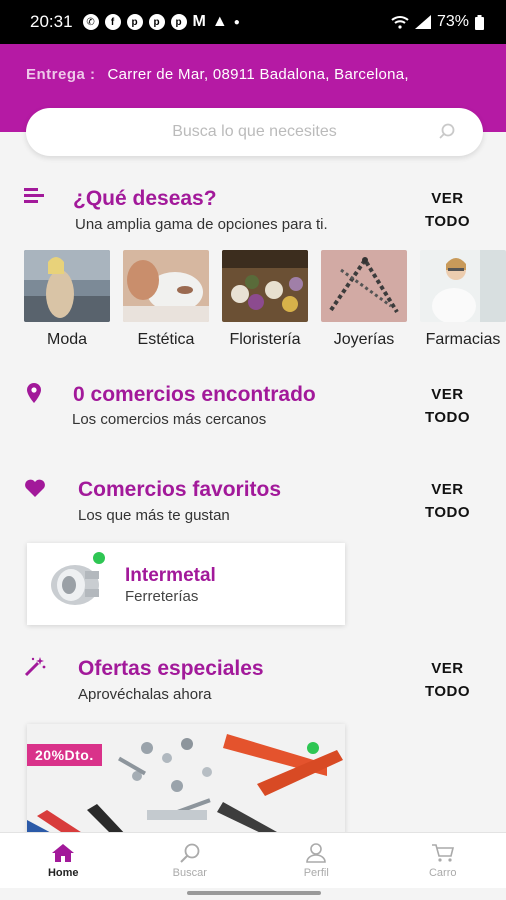 Image resolution: width=506 pixels, height=900 pixels. I want to click on shops-title: 0 comercios encontrado, so click(194, 394).